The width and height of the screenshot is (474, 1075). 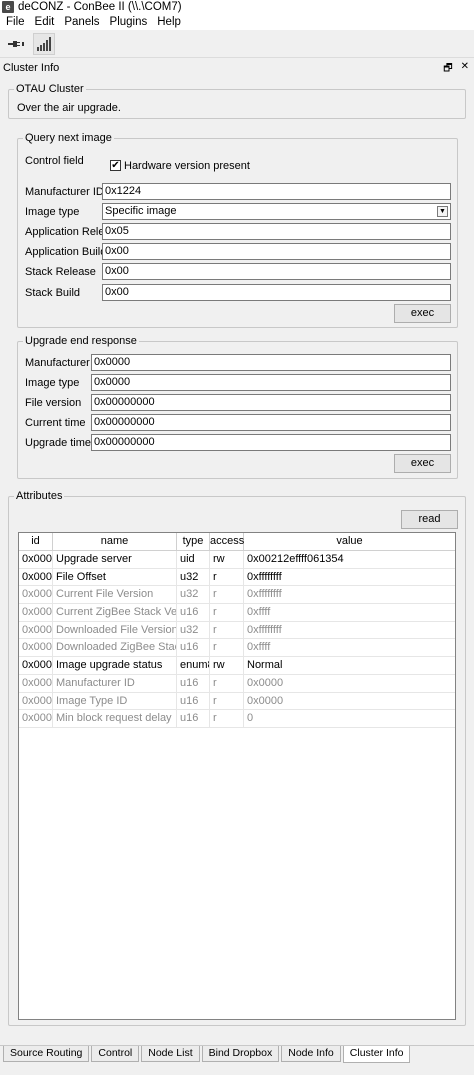 I want to click on upgrade-exec-button: exec, so click(x=422, y=463).